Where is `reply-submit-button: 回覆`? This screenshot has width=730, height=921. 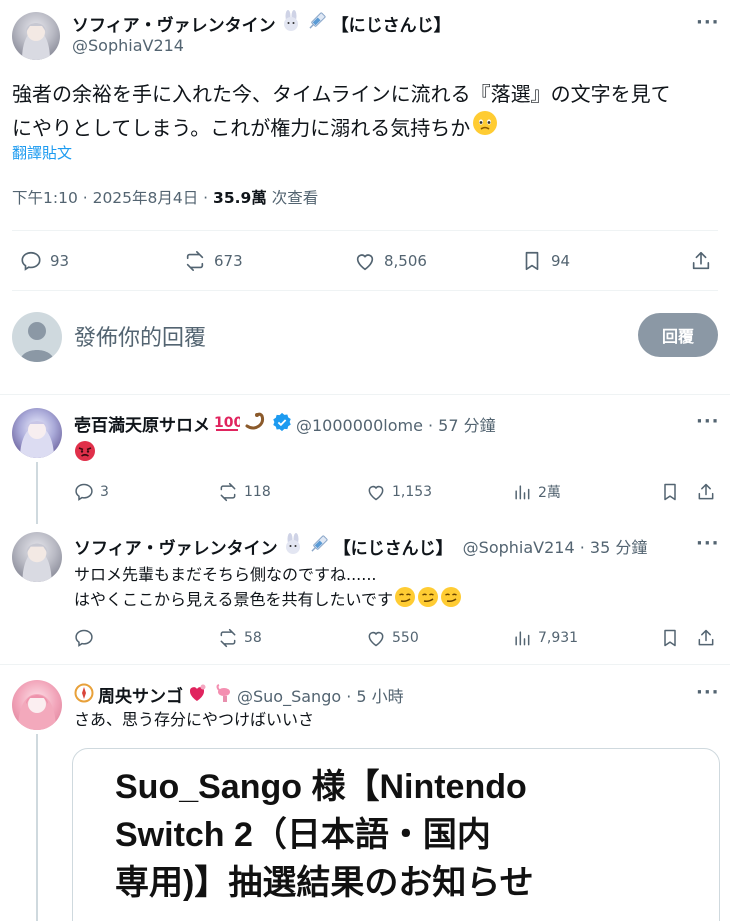
reply-submit-button: 回覆 is located at coordinates (678, 335).